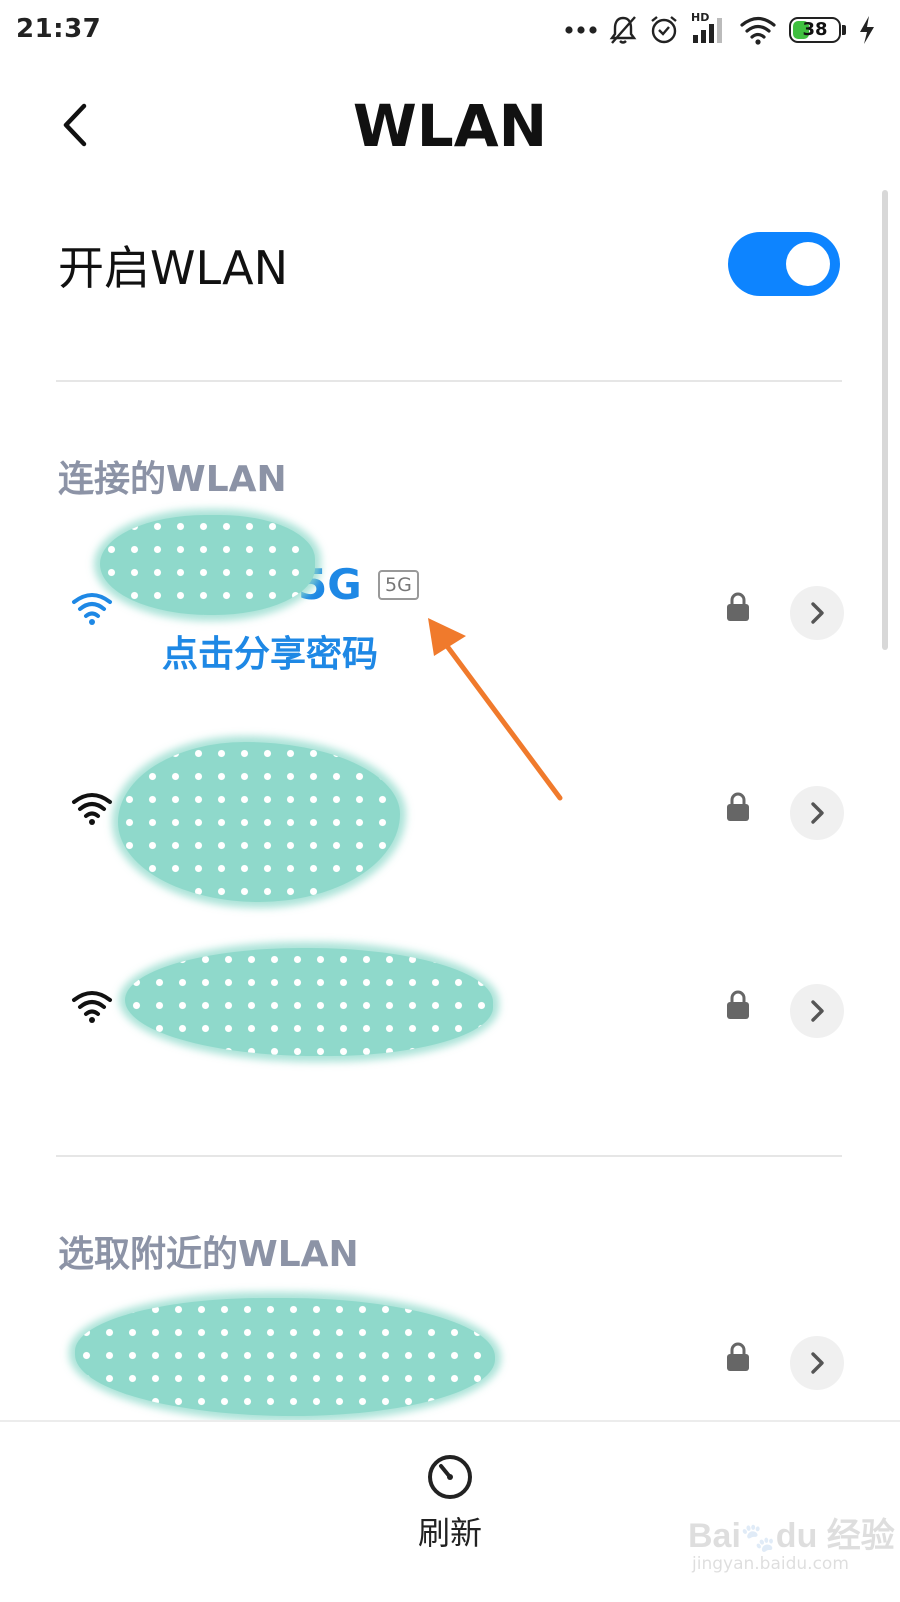 The width and height of the screenshot is (900, 1602). I want to click on band-badge: 5G, so click(398, 585).